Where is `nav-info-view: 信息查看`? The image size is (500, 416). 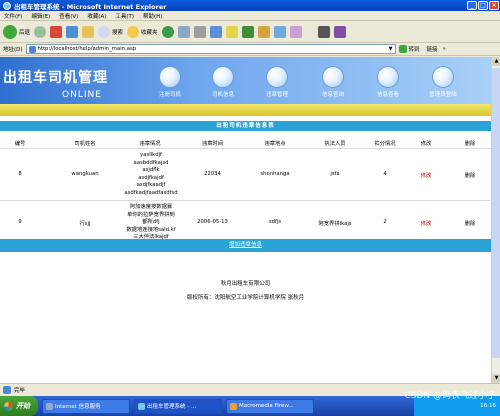
nav-info-view: 信息查看 is located at coordinates (388, 82).